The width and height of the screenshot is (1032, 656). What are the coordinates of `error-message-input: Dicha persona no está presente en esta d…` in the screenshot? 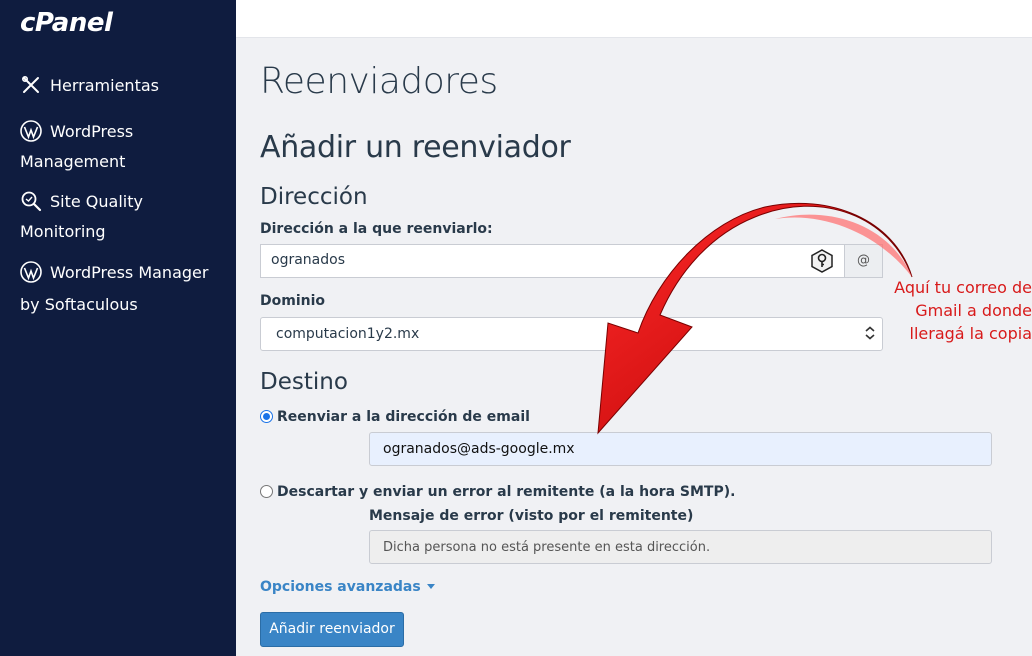 It's located at (680, 547).